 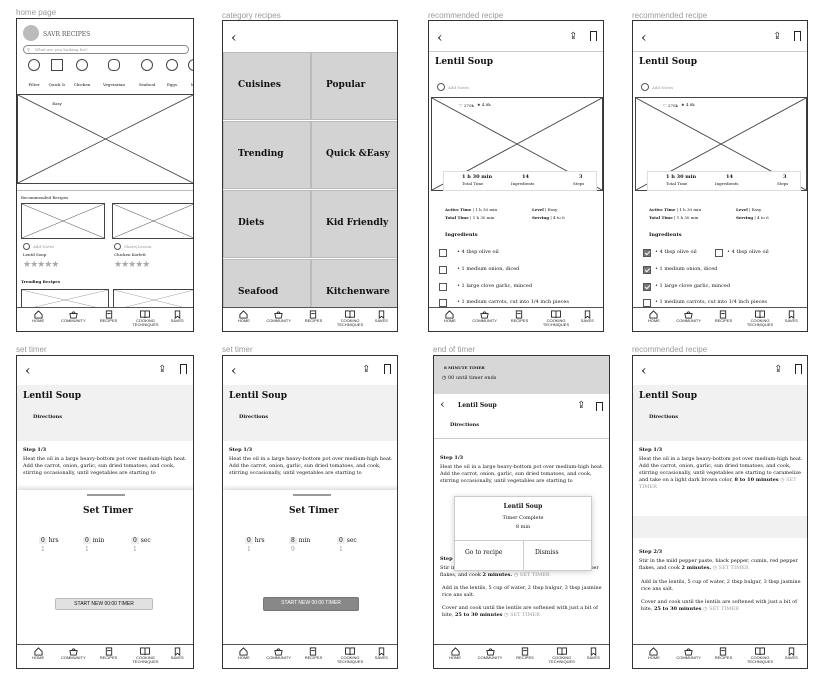 I want to click on category-quick-easy: Quick &Easy, so click(x=354, y=155).